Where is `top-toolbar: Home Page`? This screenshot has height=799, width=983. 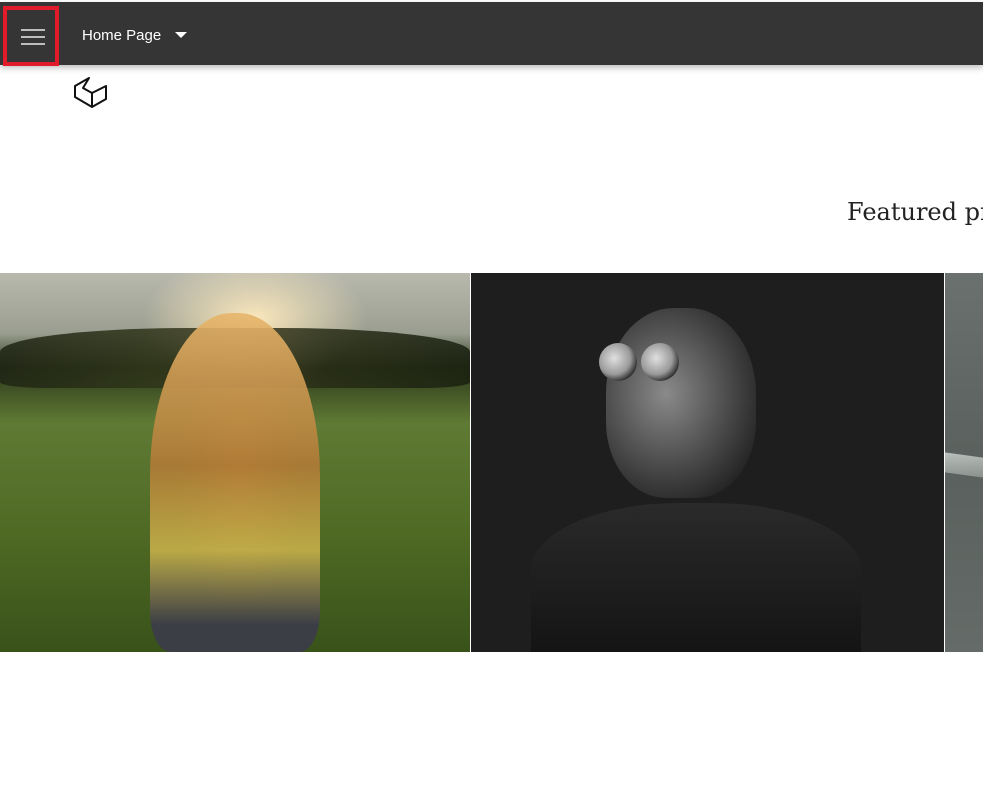
top-toolbar: Home Page is located at coordinates (491, 34).